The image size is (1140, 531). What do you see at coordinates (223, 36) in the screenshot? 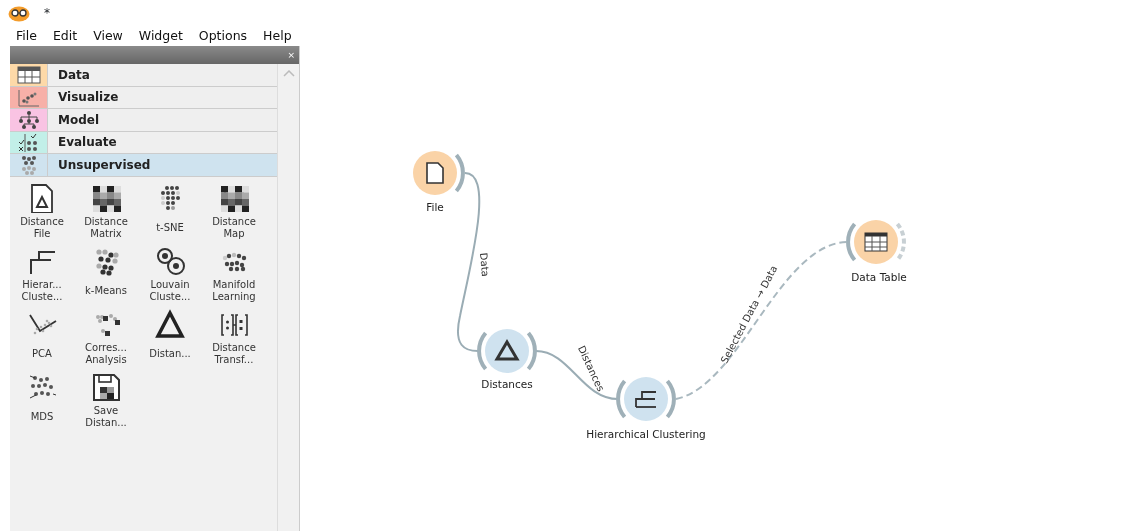
I see `menu-item: Options` at bounding box center [223, 36].